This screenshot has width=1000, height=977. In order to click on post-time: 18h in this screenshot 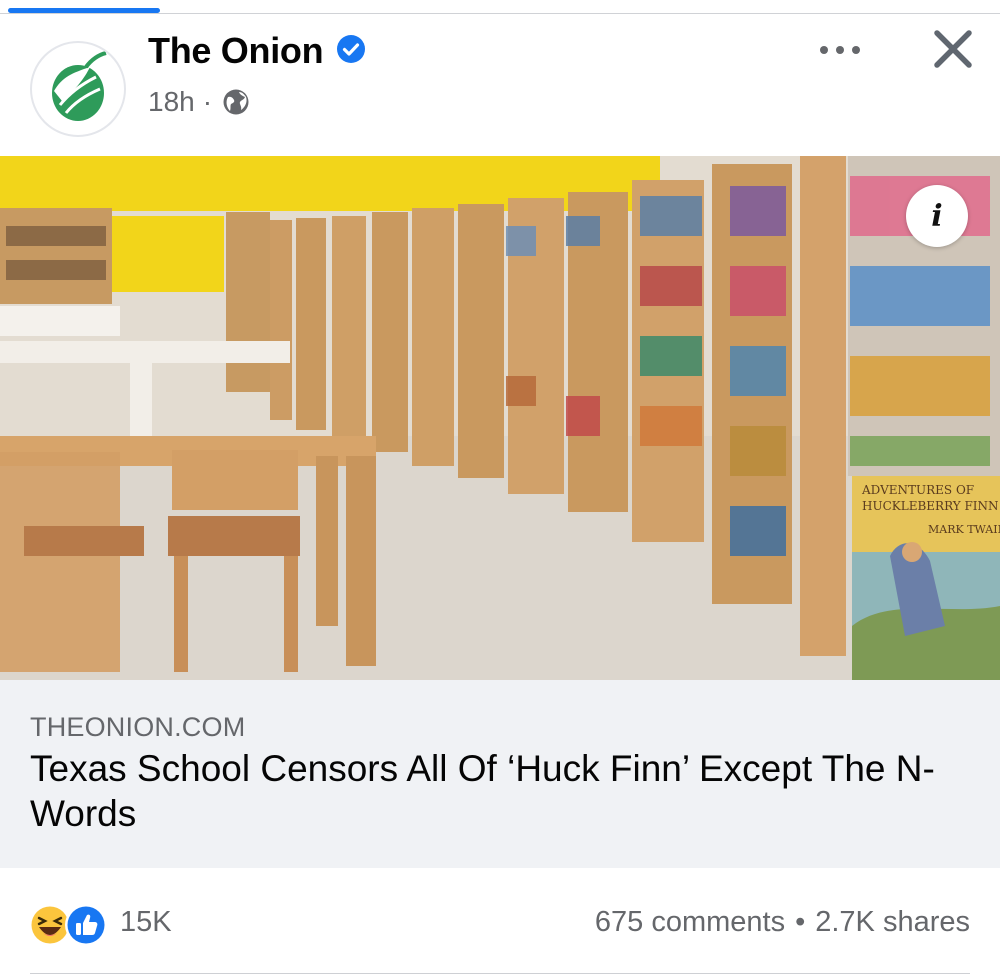, I will do `click(171, 102)`.